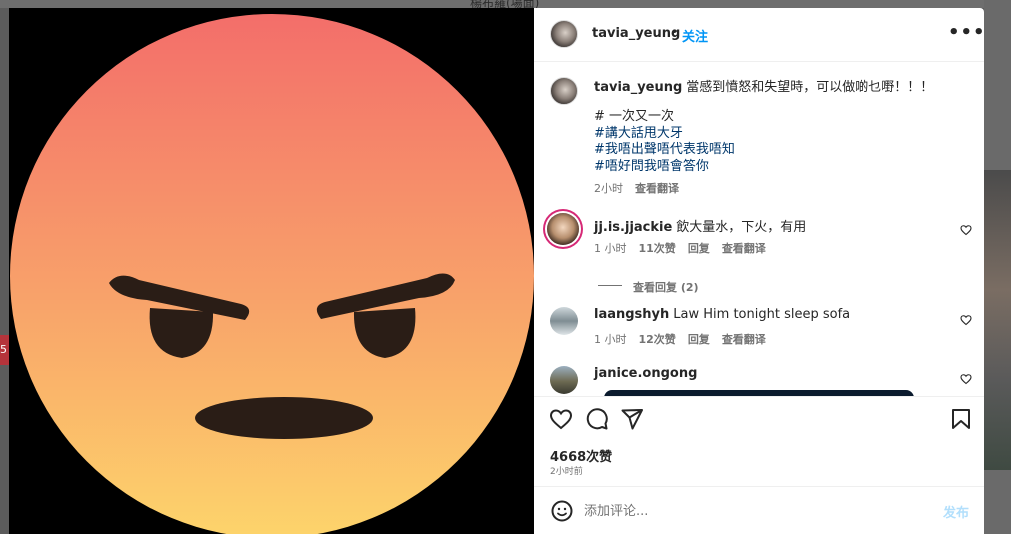 Image resolution: width=1011 pixels, height=534 pixels. What do you see at coordinates (4, 350) in the screenshot?
I see `background-badge: 5` at bounding box center [4, 350].